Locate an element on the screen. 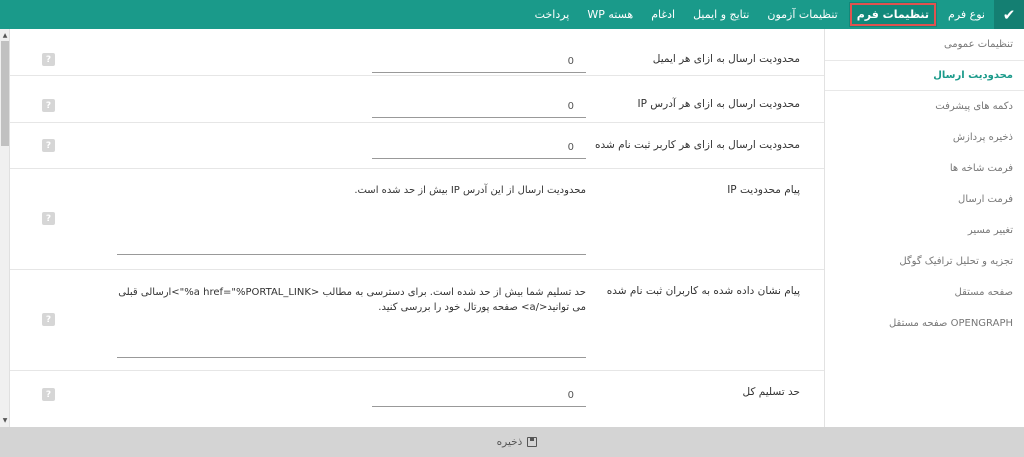  sidebar-item-submission-limit: محدودیت ارسال is located at coordinates (924, 75).